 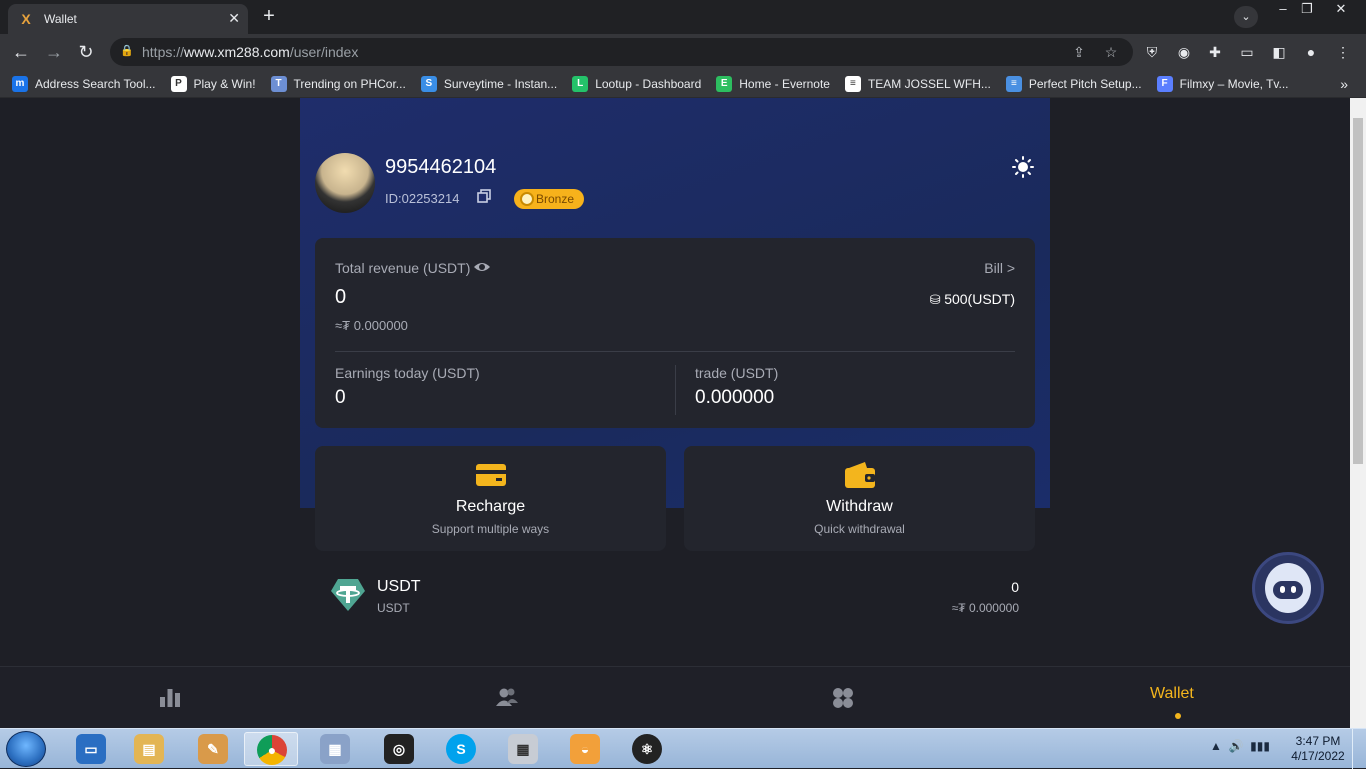 What do you see at coordinates (178, 83) in the screenshot?
I see `bookmark-icon: P` at bounding box center [178, 83].